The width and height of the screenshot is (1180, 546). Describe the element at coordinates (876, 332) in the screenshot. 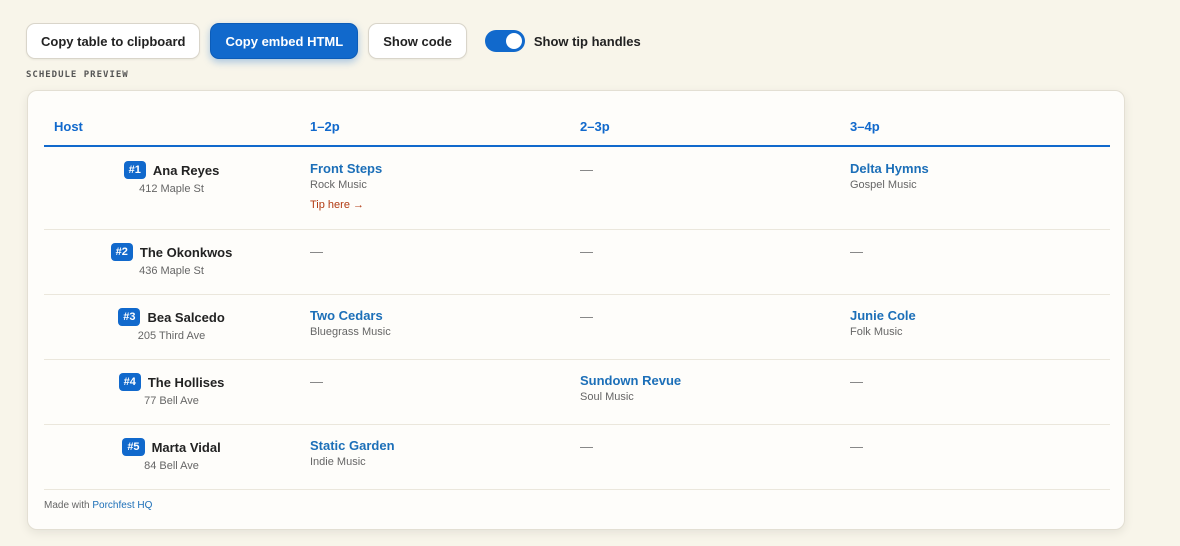

I see `act-genre: Folk Music` at that location.